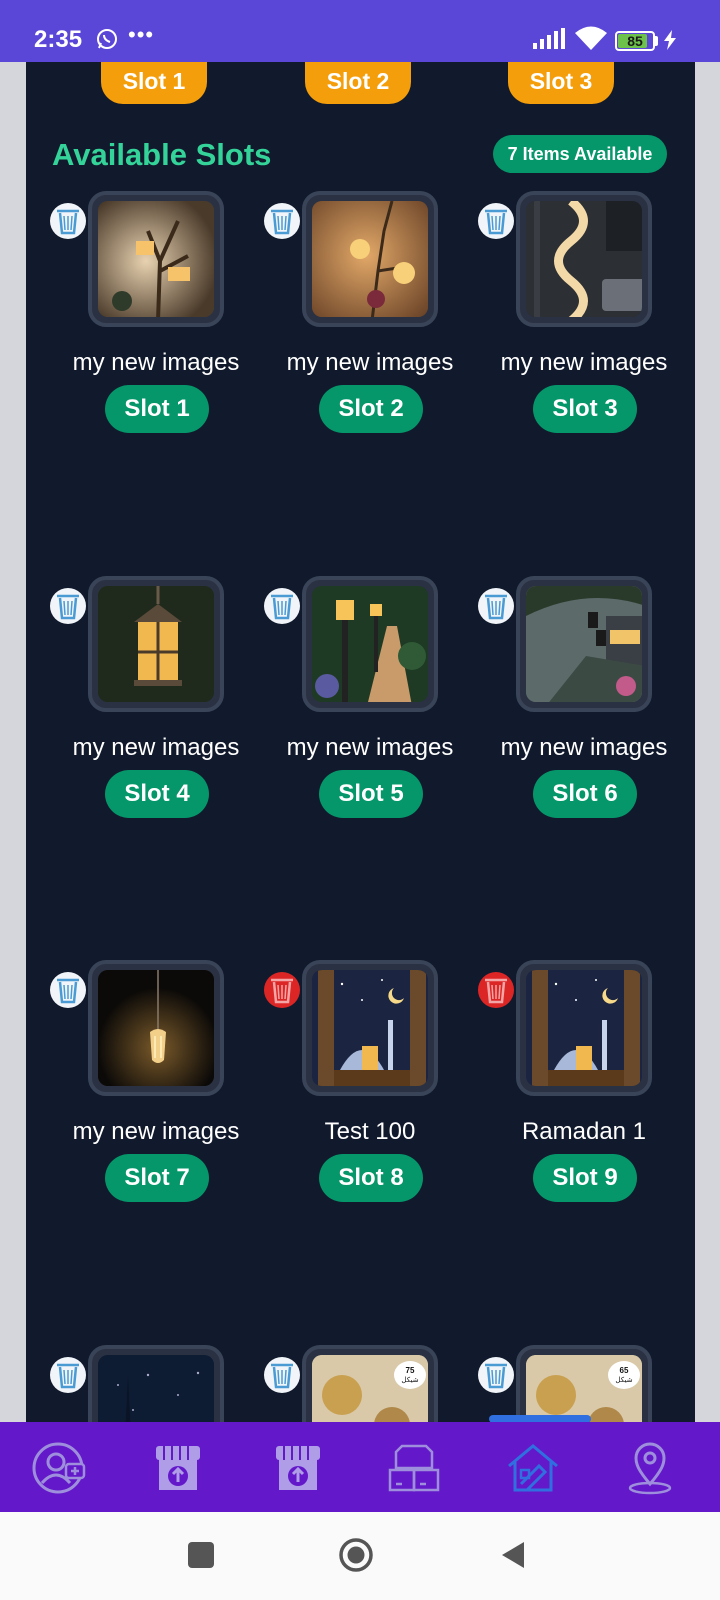  What do you see at coordinates (370, 1388) in the screenshot?
I see `shop-75-thumbnail: 75 شيكل` at bounding box center [370, 1388].